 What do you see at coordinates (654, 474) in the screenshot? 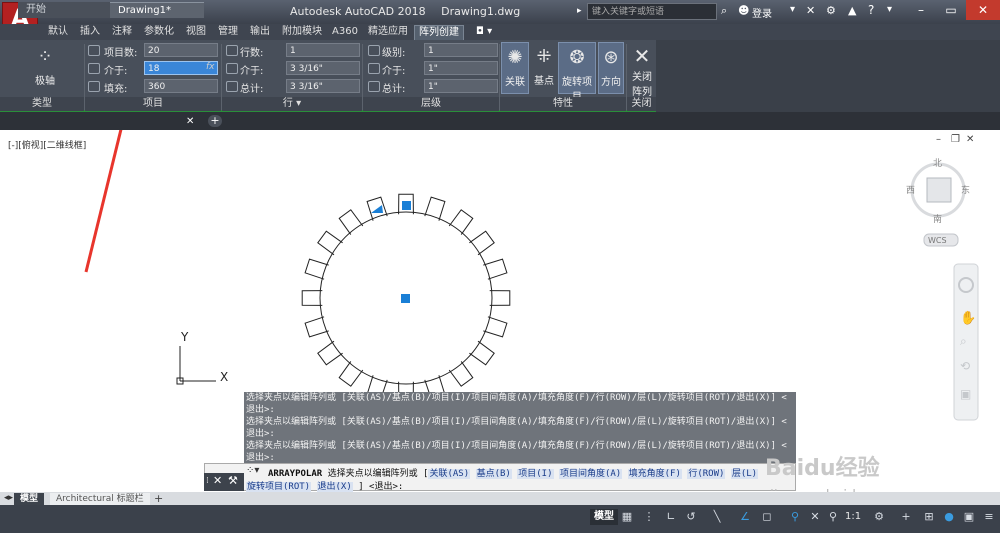
I see `option-fill-angle: 填充角度(F)` at bounding box center [654, 474].